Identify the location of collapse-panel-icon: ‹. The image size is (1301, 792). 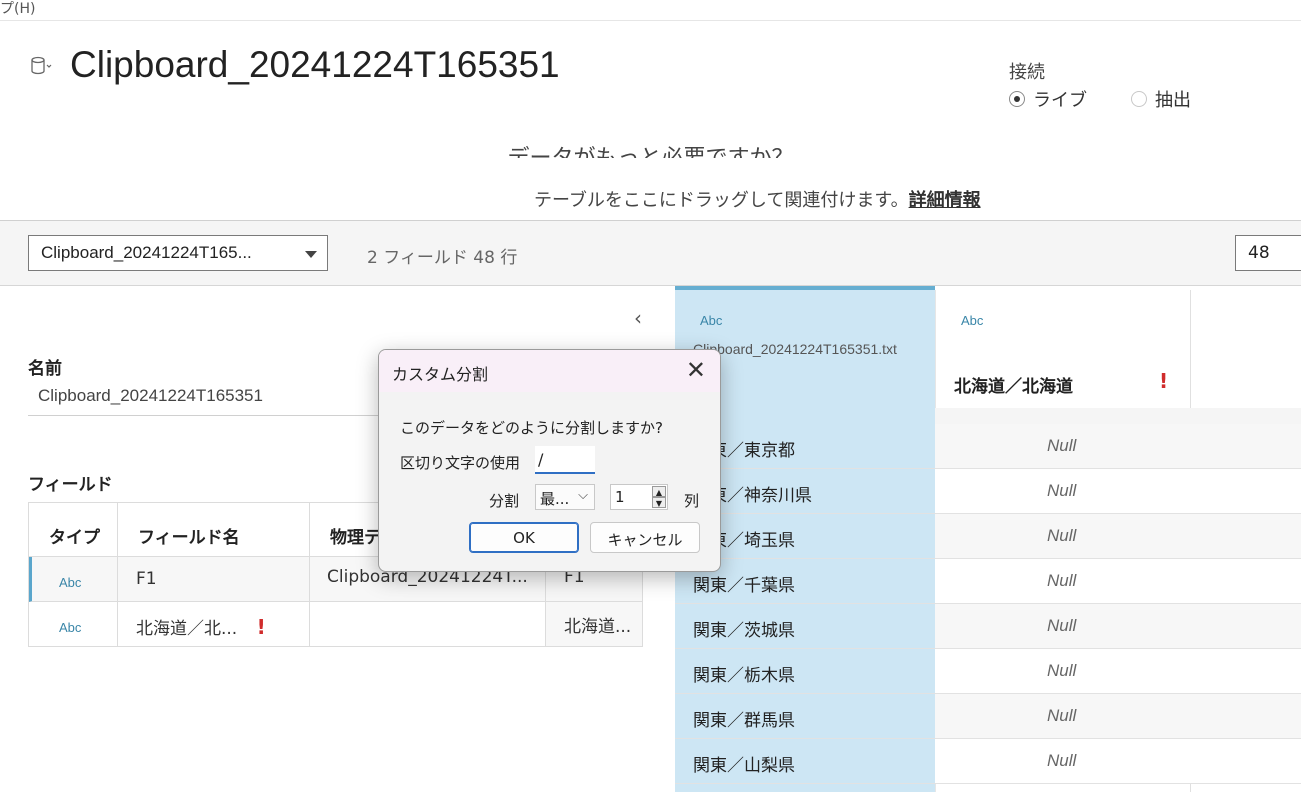
(638, 318).